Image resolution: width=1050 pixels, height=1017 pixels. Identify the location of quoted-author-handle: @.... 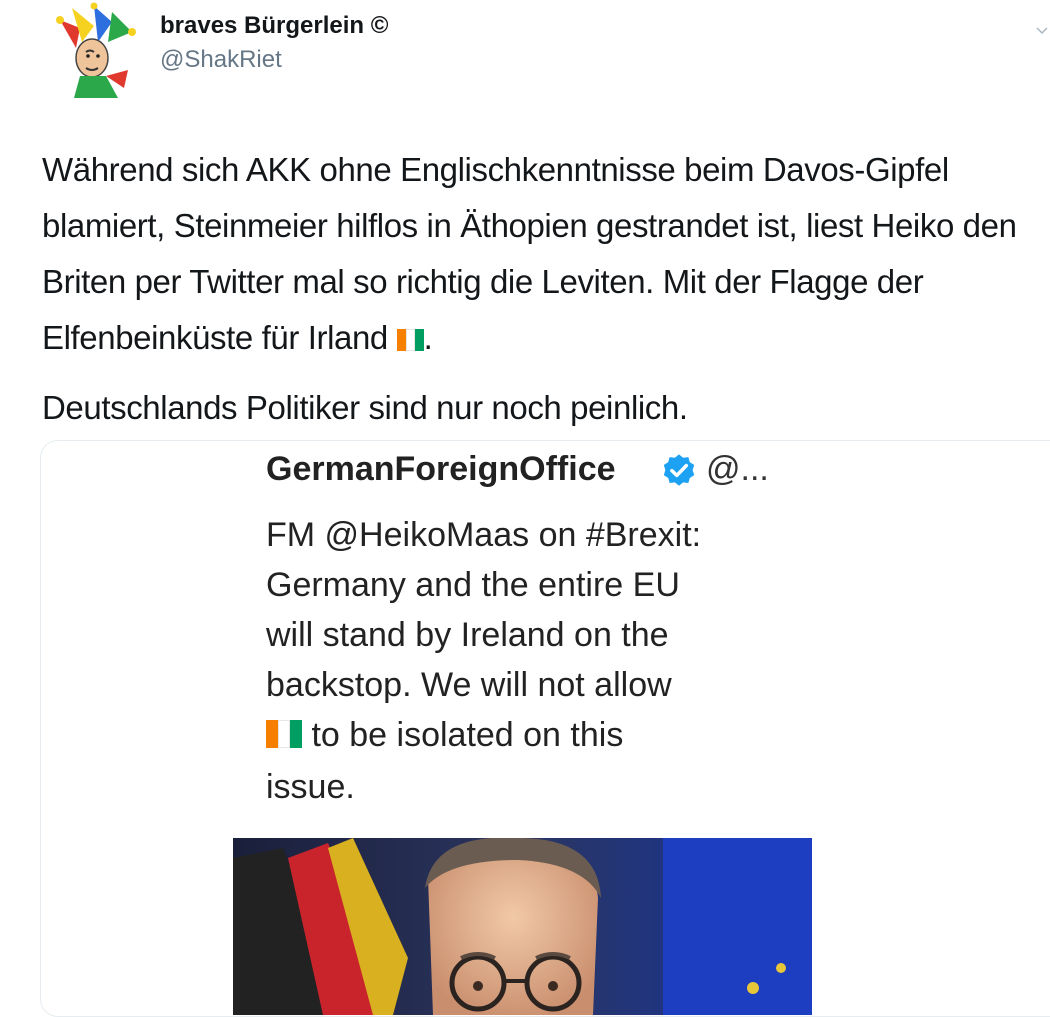
(737, 469).